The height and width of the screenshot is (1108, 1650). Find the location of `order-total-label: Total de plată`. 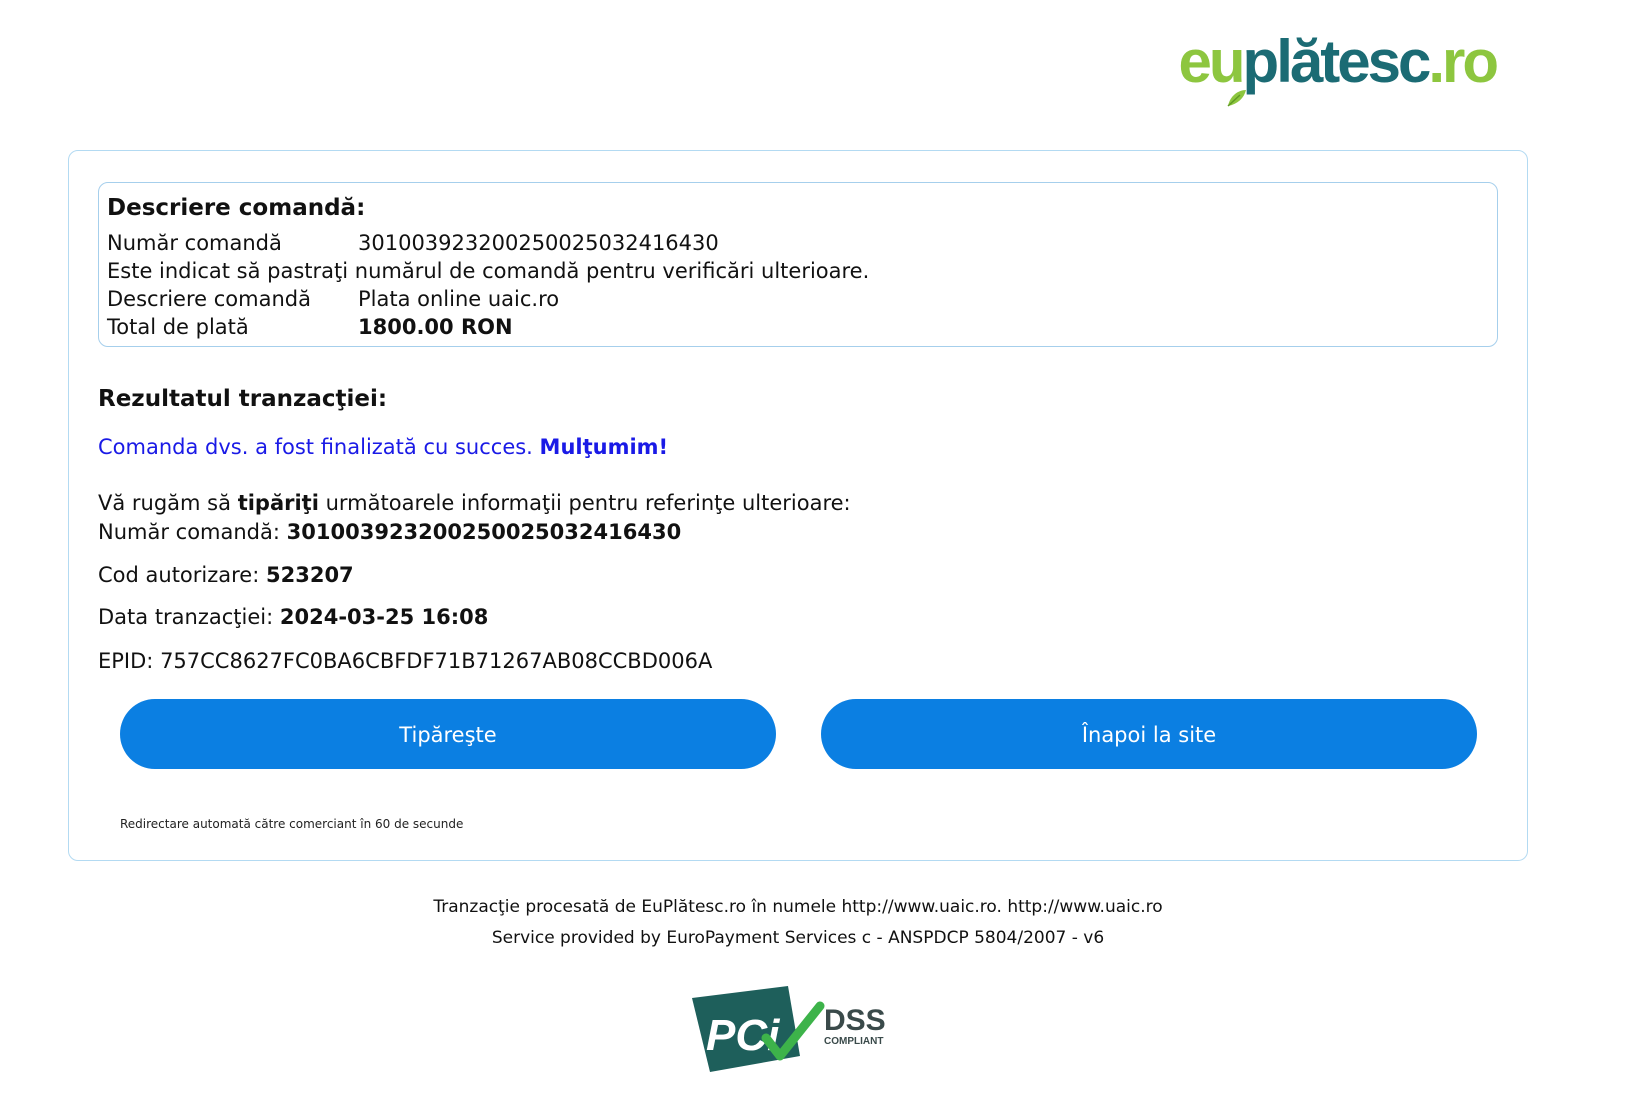

order-total-label: Total de plată is located at coordinates (178, 327).